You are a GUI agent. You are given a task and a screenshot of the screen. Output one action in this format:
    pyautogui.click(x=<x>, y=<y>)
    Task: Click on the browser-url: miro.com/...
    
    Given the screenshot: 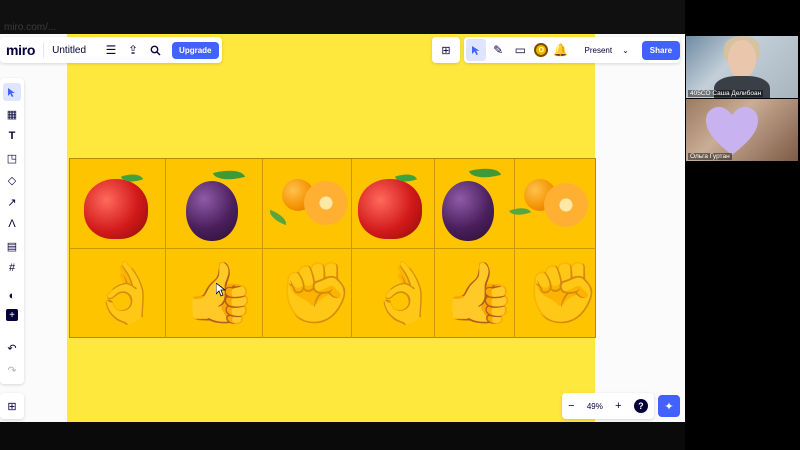 What is the action you would take?
    pyautogui.click(x=30, y=27)
    